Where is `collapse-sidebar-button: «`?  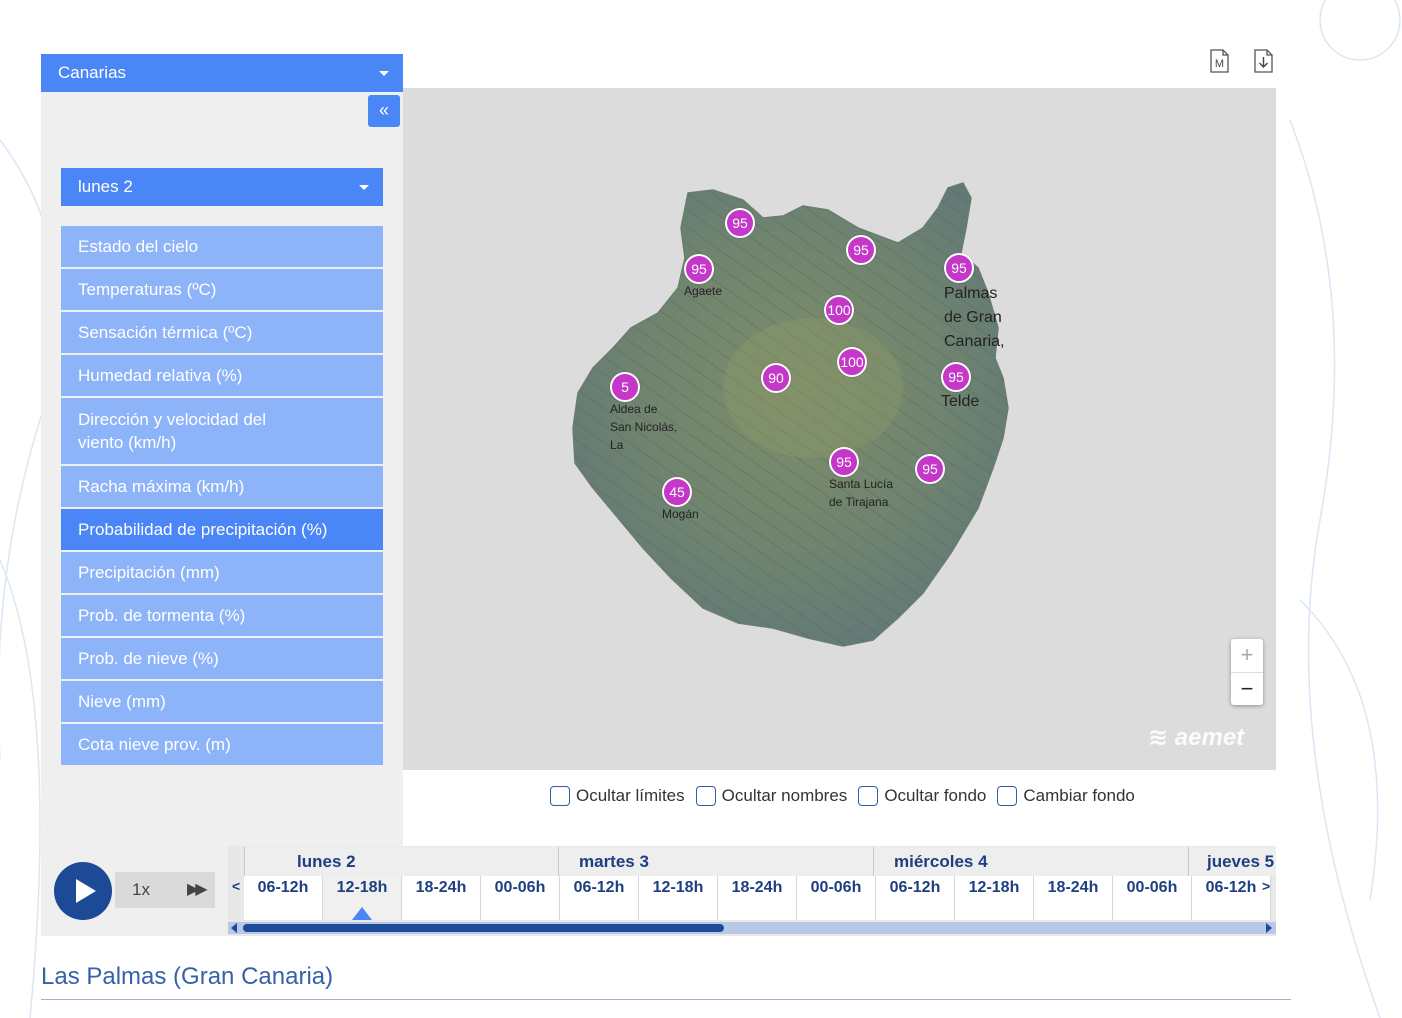 collapse-sidebar-button: « is located at coordinates (384, 111).